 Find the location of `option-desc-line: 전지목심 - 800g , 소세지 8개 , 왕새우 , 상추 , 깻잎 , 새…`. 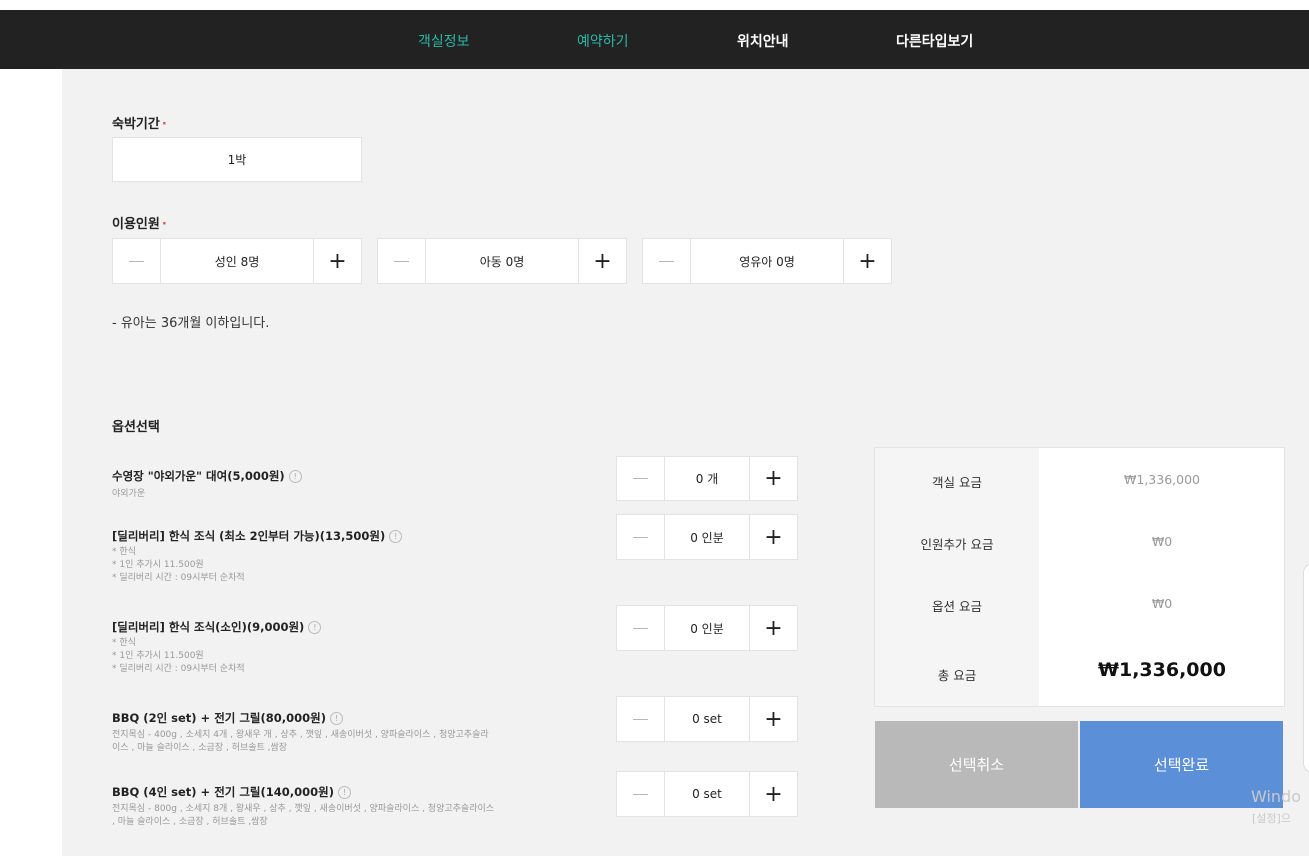

option-desc-line: 전지목심 - 800g , 소세지 8개 , 왕새우 , 상추 , 깻잎 , 새… is located at coordinates (303, 809).